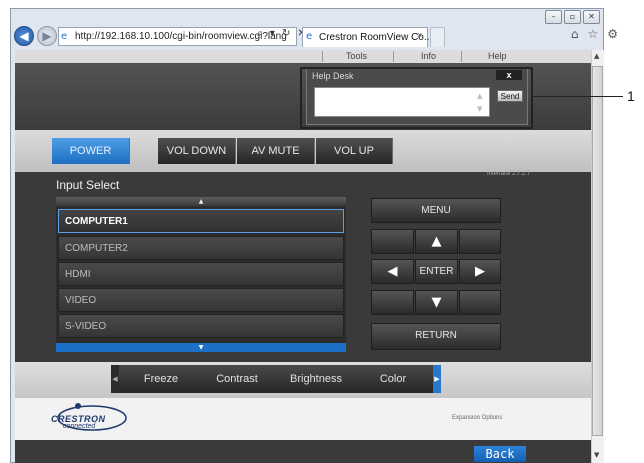 Image resolution: width=644 pixels, height=463 pixels. Describe the element at coordinates (480, 271) in the screenshot. I see `right-arrow-button: ▶` at that location.